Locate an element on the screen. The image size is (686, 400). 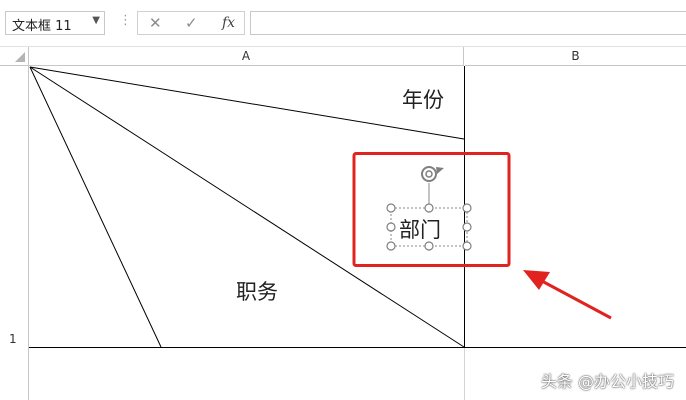
resize-handle-n is located at coordinates (429, 208).